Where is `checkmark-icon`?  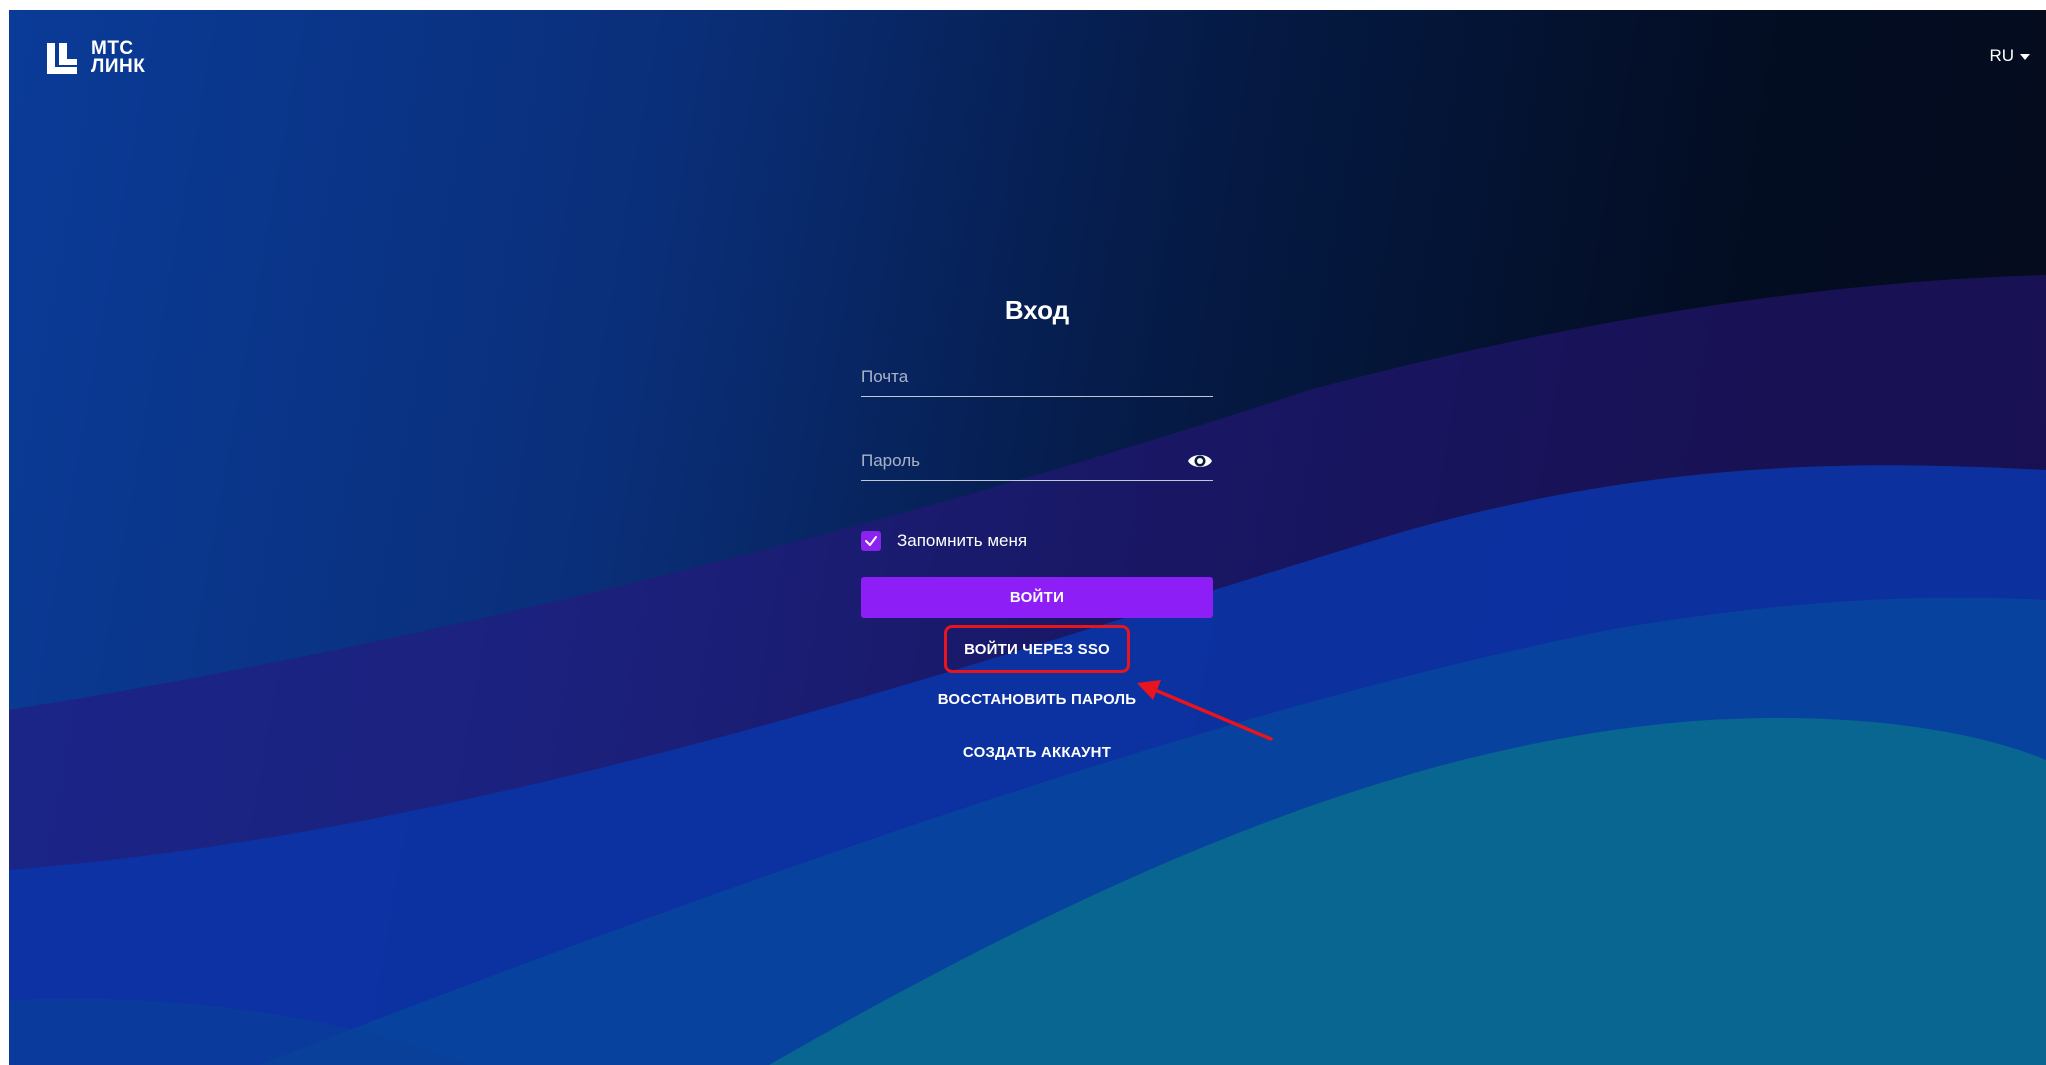 checkmark-icon is located at coordinates (871, 541).